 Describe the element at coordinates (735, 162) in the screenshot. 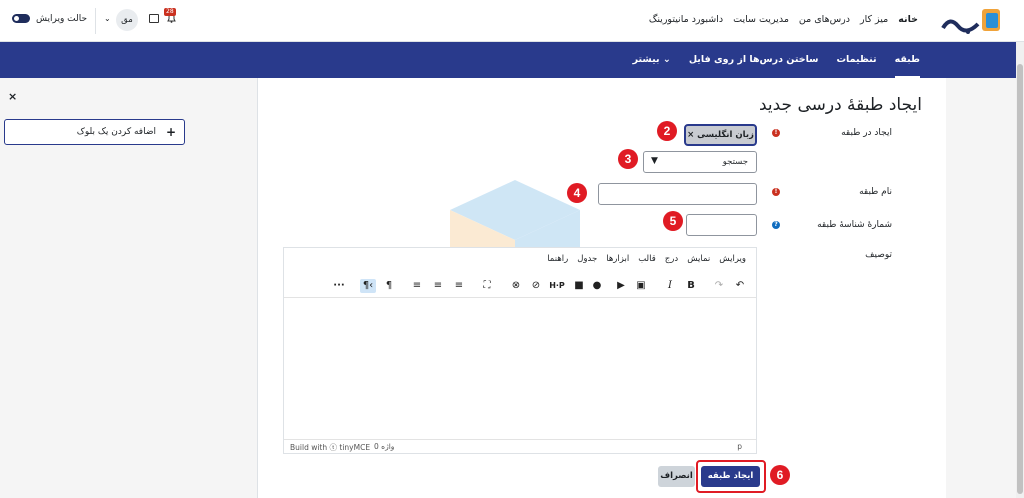

I see `search-placeholder: جستجو` at that location.